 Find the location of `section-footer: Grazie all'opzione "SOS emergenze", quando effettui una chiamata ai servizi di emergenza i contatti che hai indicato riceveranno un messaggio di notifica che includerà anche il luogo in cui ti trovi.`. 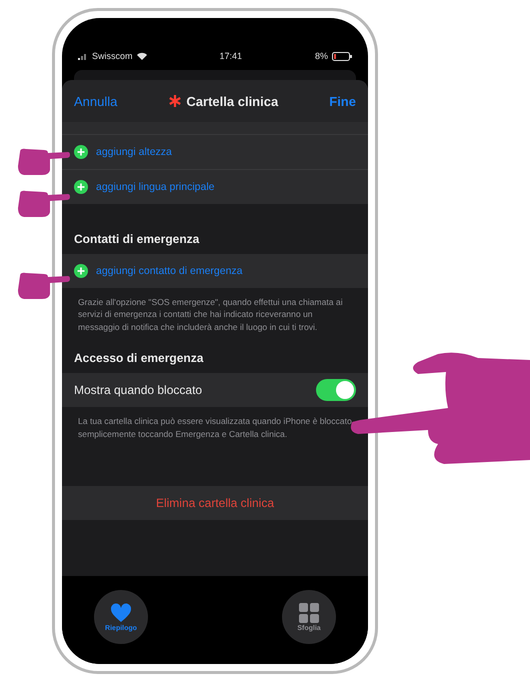

section-footer: Grazie all'opzione "SOS emergenze", quando effettui una chiamata ai servizi di emergenza i contatti che hai indicato riceveranno un messaggio di notifica che includerà anche il luogo in cui ti trovi. is located at coordinates (215, 313).